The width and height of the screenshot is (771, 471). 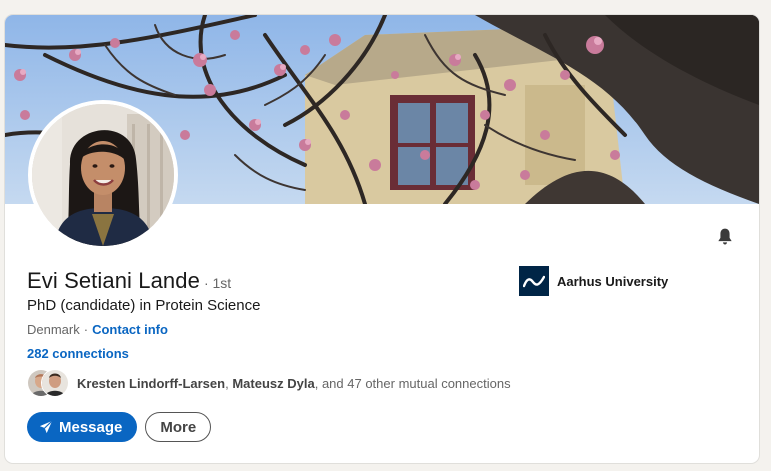 I want to click on contact-info-link: Contact info, so click(x=130, y=329).